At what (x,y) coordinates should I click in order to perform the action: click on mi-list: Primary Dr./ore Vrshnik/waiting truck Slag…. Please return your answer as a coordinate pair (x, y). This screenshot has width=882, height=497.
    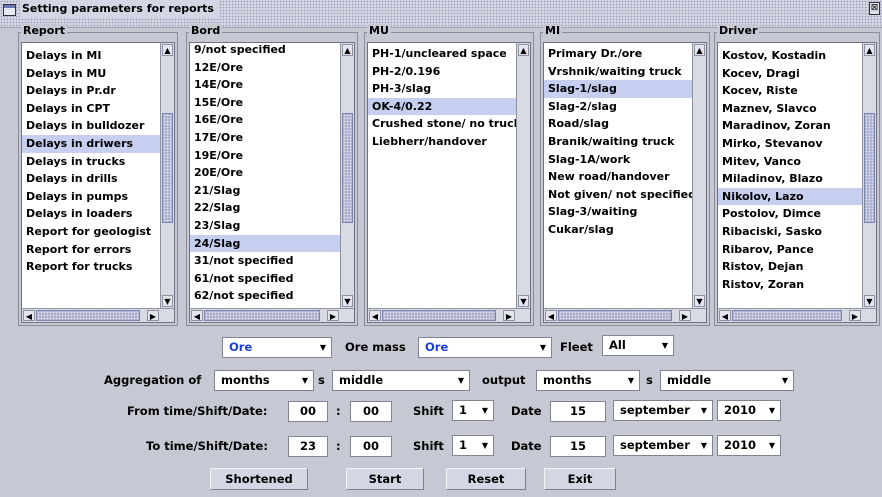
    Looking at the image, I should click on (625, 182).